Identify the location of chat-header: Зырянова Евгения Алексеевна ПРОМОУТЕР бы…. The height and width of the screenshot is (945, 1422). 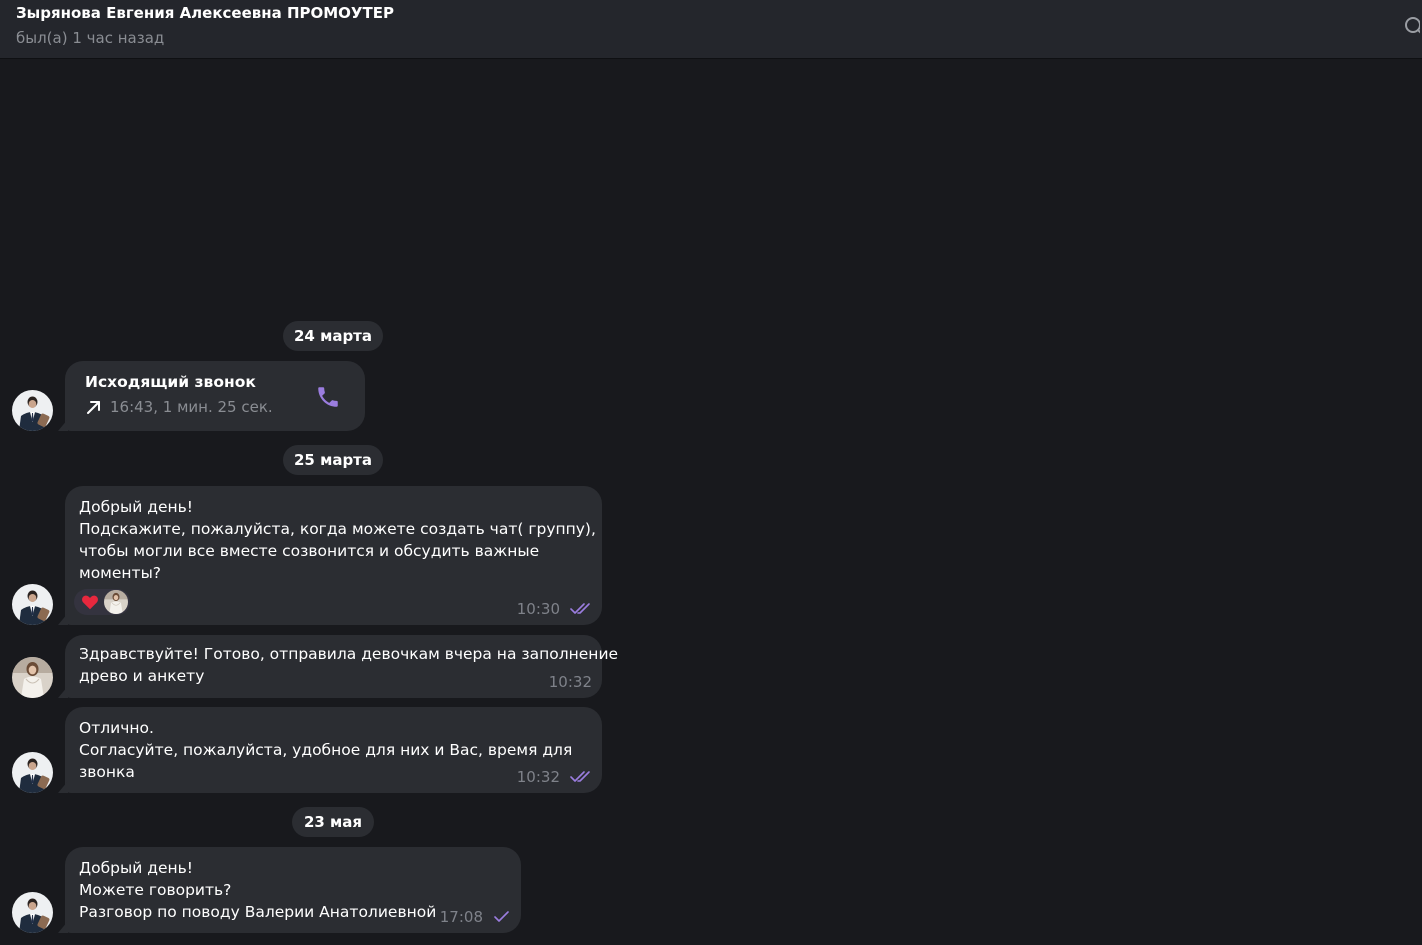
(711, 29).